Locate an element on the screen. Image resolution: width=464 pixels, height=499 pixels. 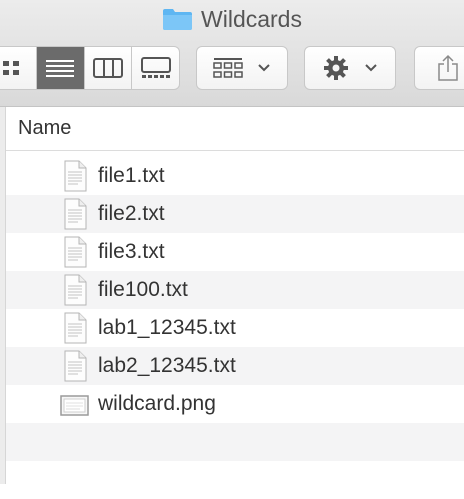
gear-icon is located at coordinates (336, 68).